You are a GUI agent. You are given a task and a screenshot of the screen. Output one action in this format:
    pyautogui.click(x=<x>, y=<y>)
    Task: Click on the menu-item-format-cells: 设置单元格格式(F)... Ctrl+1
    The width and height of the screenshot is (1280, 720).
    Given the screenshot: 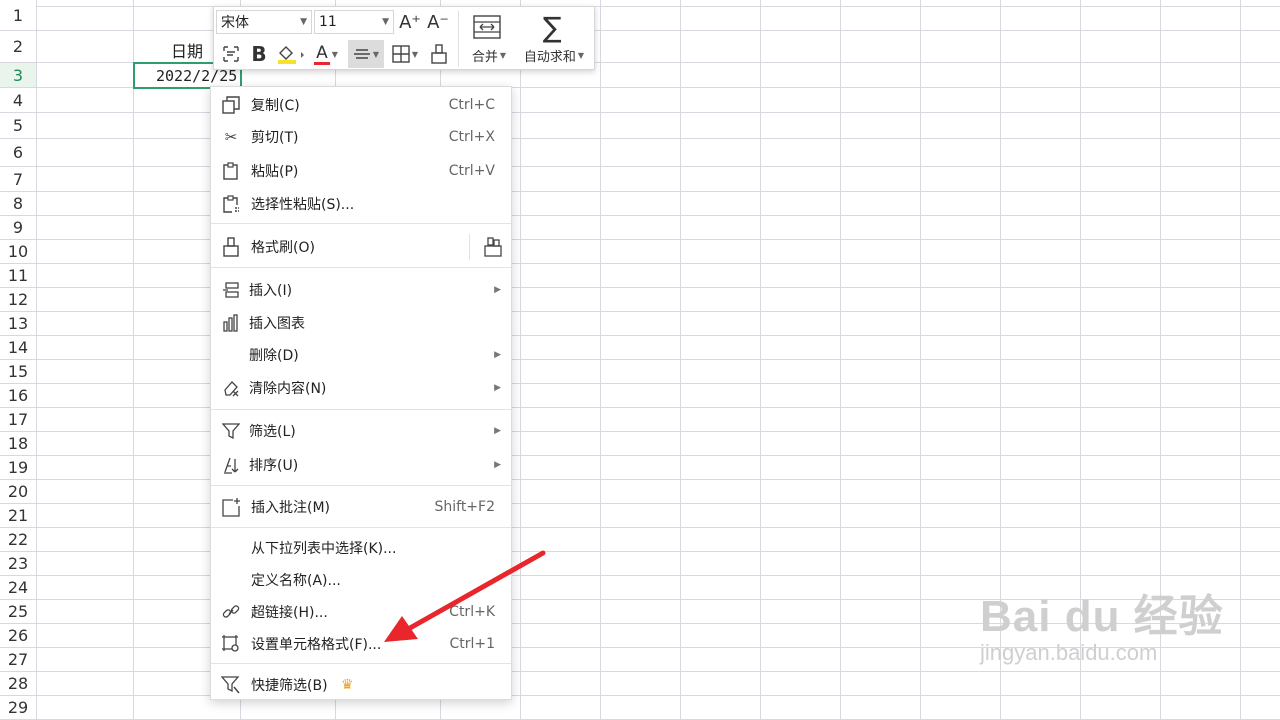 What is the action you would take?
    pyautogui.click(x=361, y=644)
    